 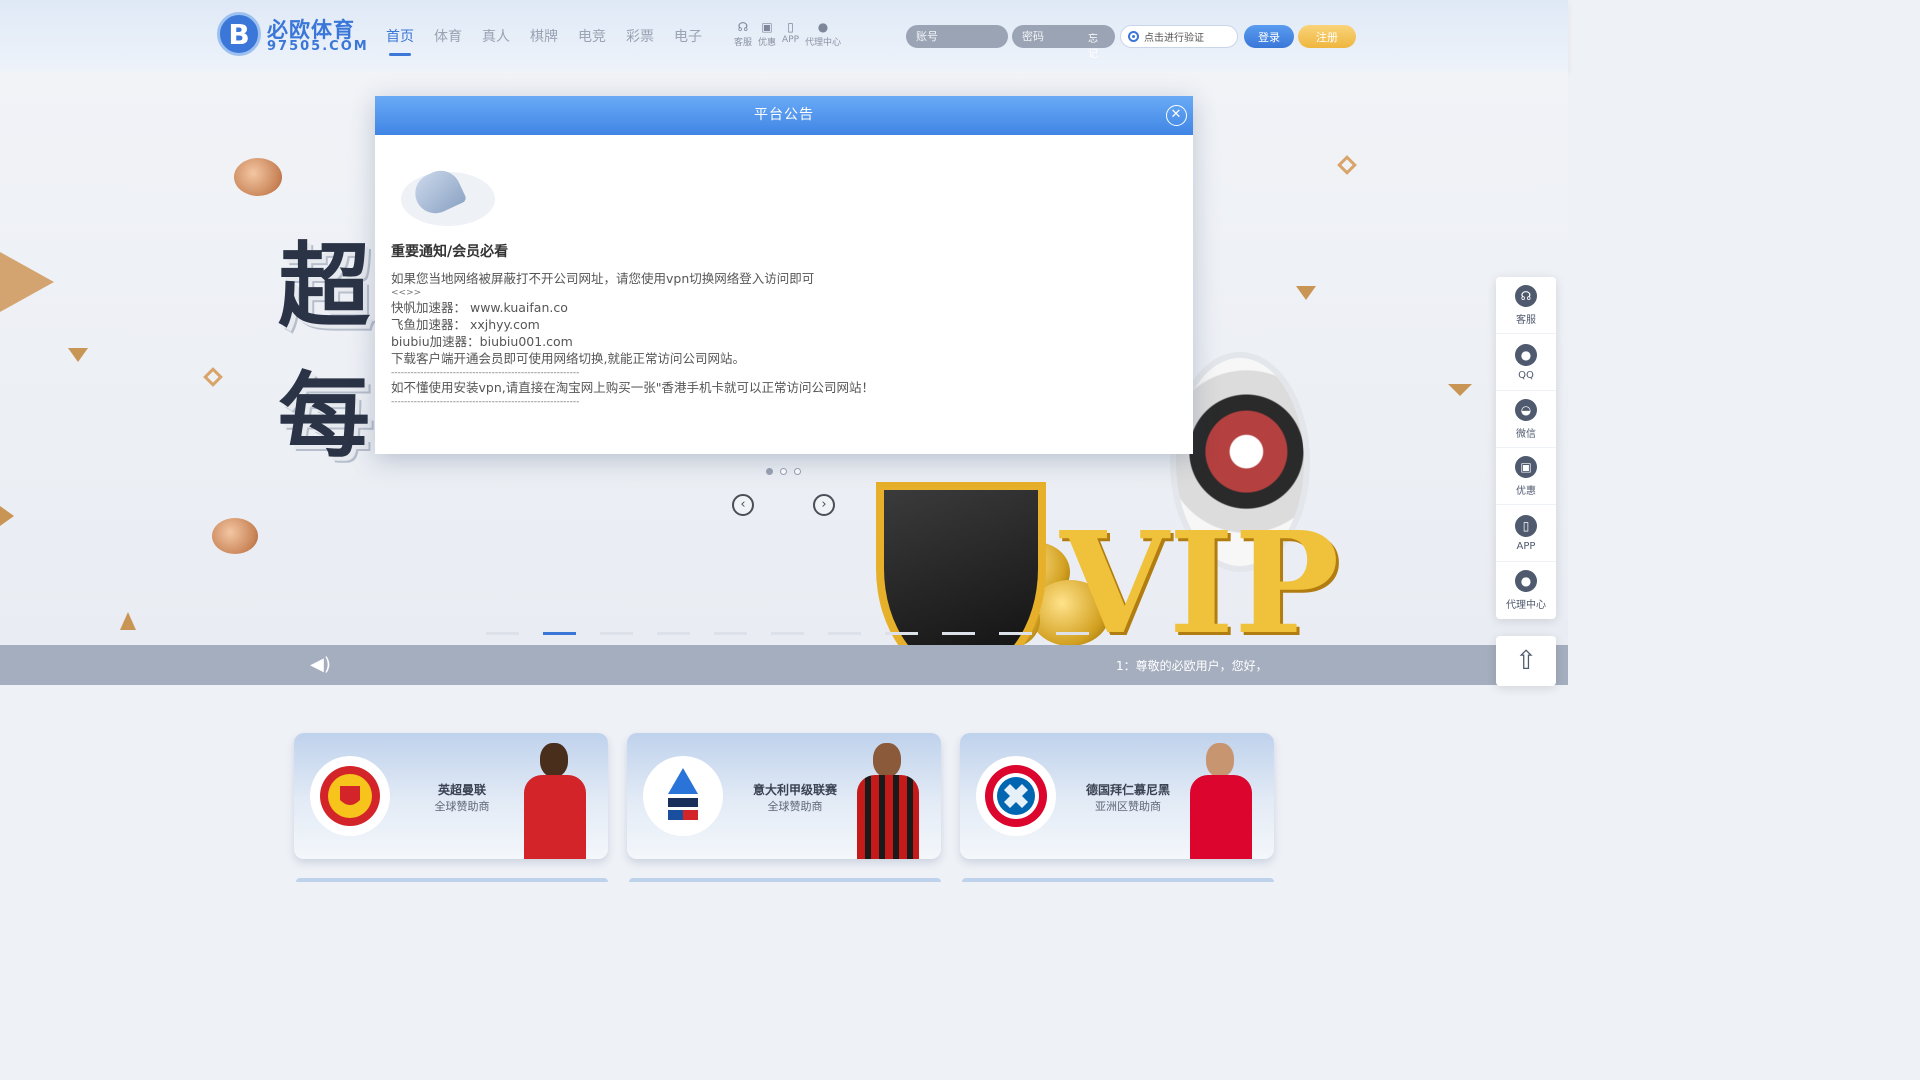 What do you see at coordinates (1133, 36) in the screenshot?
I see `radio-icon` at bounding box center [1133, 36].